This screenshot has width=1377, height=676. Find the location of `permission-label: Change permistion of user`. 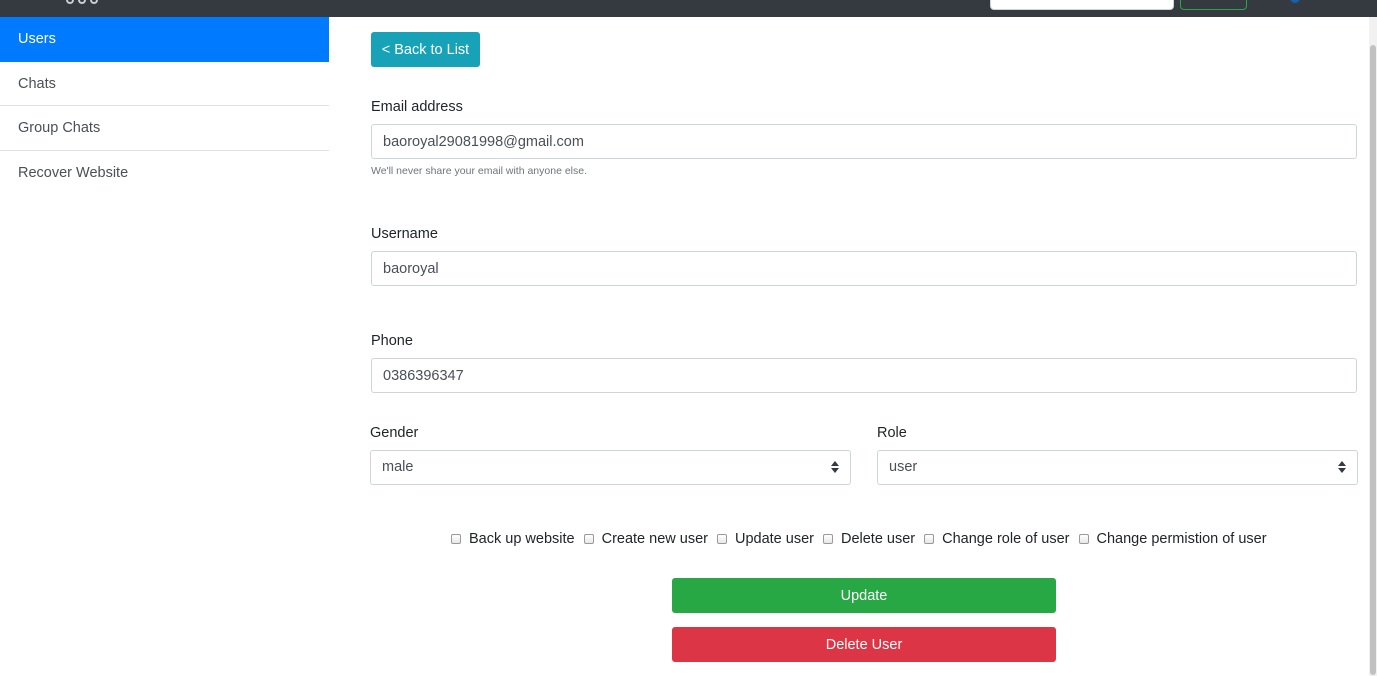

permission-label: Change permistion of user is located at coordinates (1181, 539).